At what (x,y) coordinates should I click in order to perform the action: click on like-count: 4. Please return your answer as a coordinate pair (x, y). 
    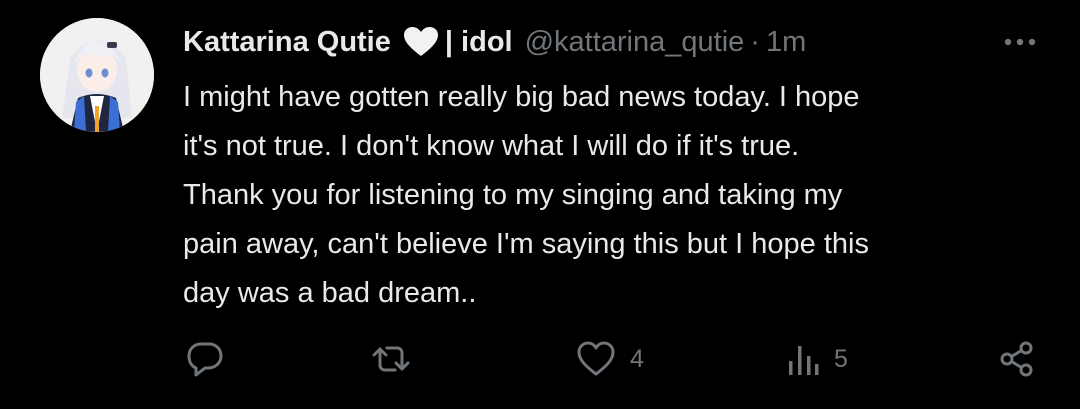
    Looking at the image, I should click on (637, 358).